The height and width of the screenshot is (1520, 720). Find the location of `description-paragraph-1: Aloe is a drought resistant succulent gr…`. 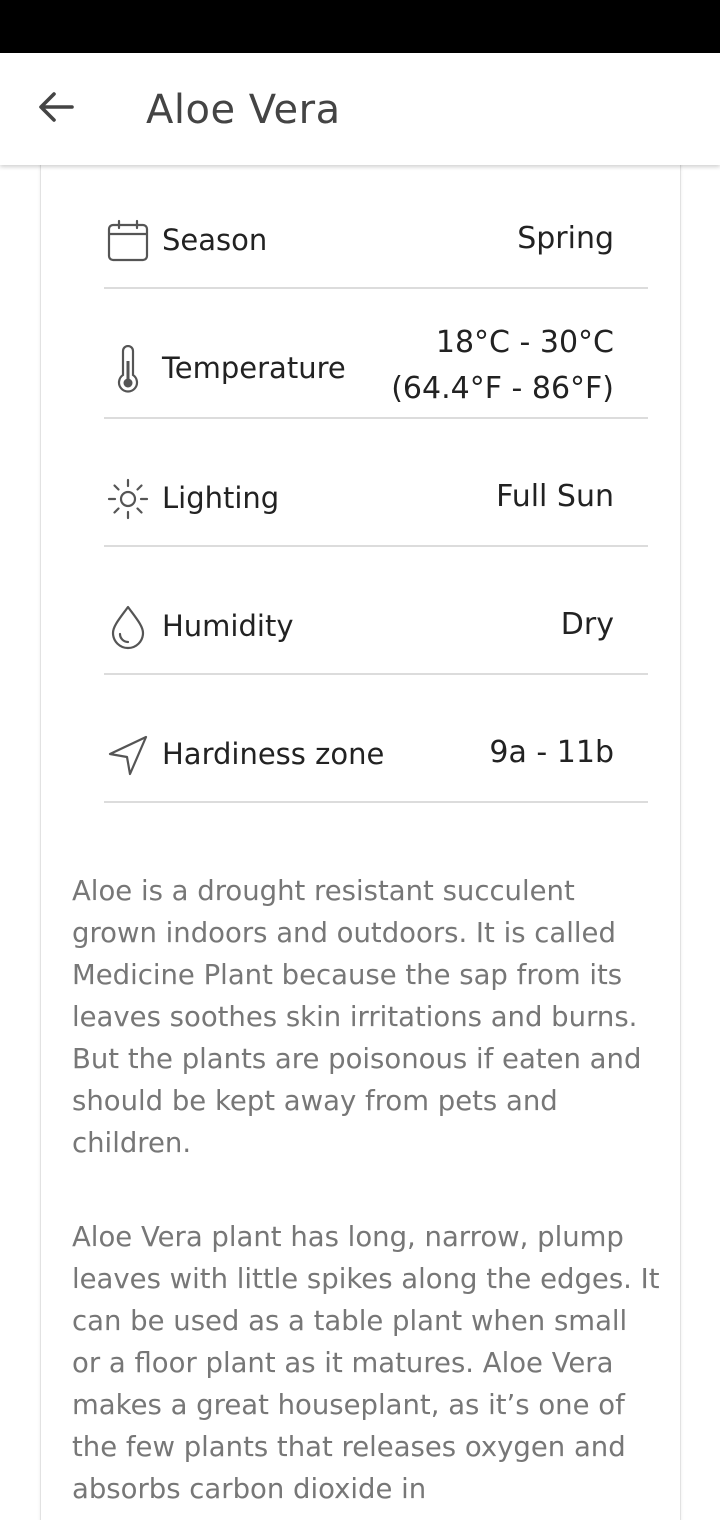

description-paragraph-1: Aloe is a drought resistant succulent gr… is located at coordinates (357, 1017).